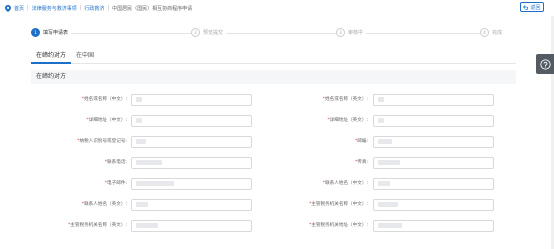 This screenshot has width=554, height=249. Describe the element at coordinates (340, 32) in the screenshot. I see `step-number: 3` at that location.